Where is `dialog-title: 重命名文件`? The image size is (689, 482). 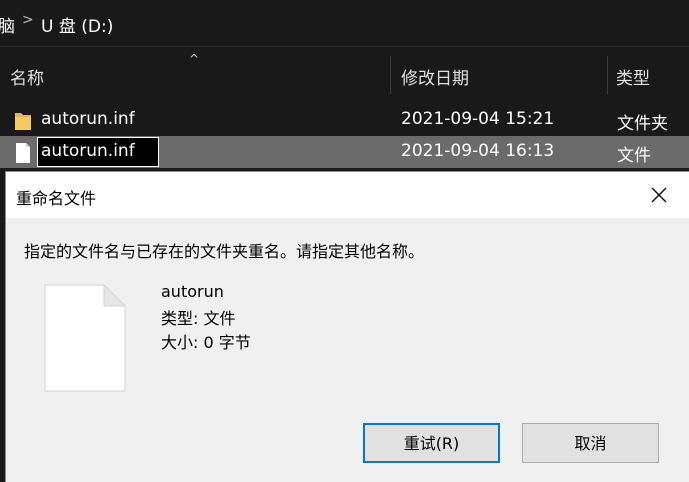
dialog-title: 重命名文件 is located at coordinates (56, 198).